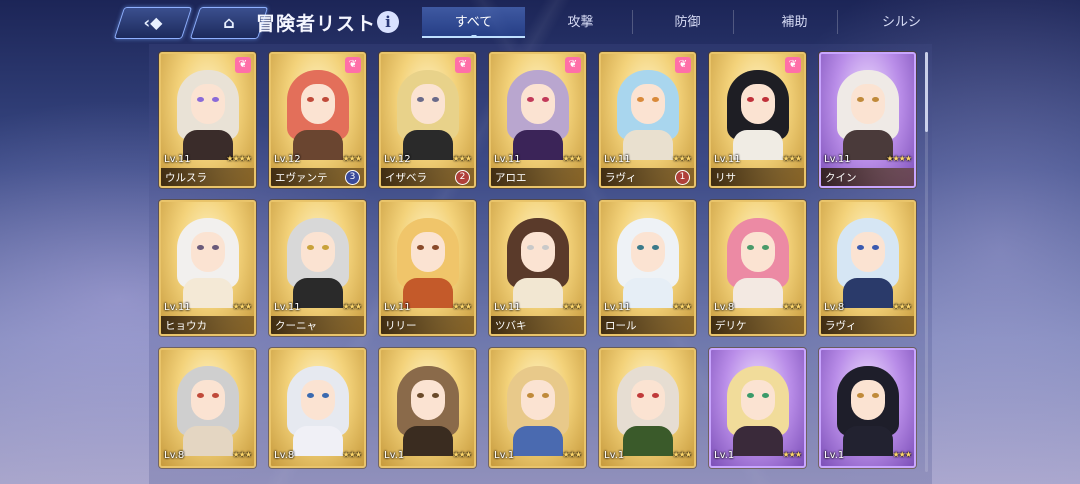 This screenshot has width=1080, height=484. What do you see at coordinates (647, 268) in the screenshot?
I see `adventurer-card: Lv.11 ★★★ ロール` at bounding box center [647, 268].